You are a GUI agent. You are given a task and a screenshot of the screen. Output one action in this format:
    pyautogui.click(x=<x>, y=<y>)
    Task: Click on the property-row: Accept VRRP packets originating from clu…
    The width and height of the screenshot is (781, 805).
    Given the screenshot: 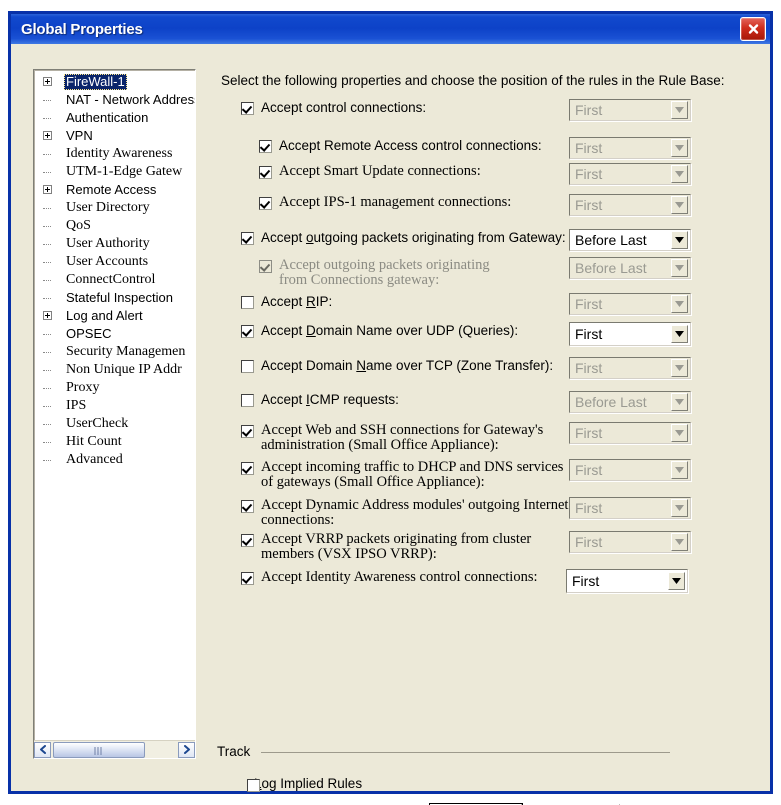 What is the action you would take?
    pyautogui.click(x=484, y=546)
    